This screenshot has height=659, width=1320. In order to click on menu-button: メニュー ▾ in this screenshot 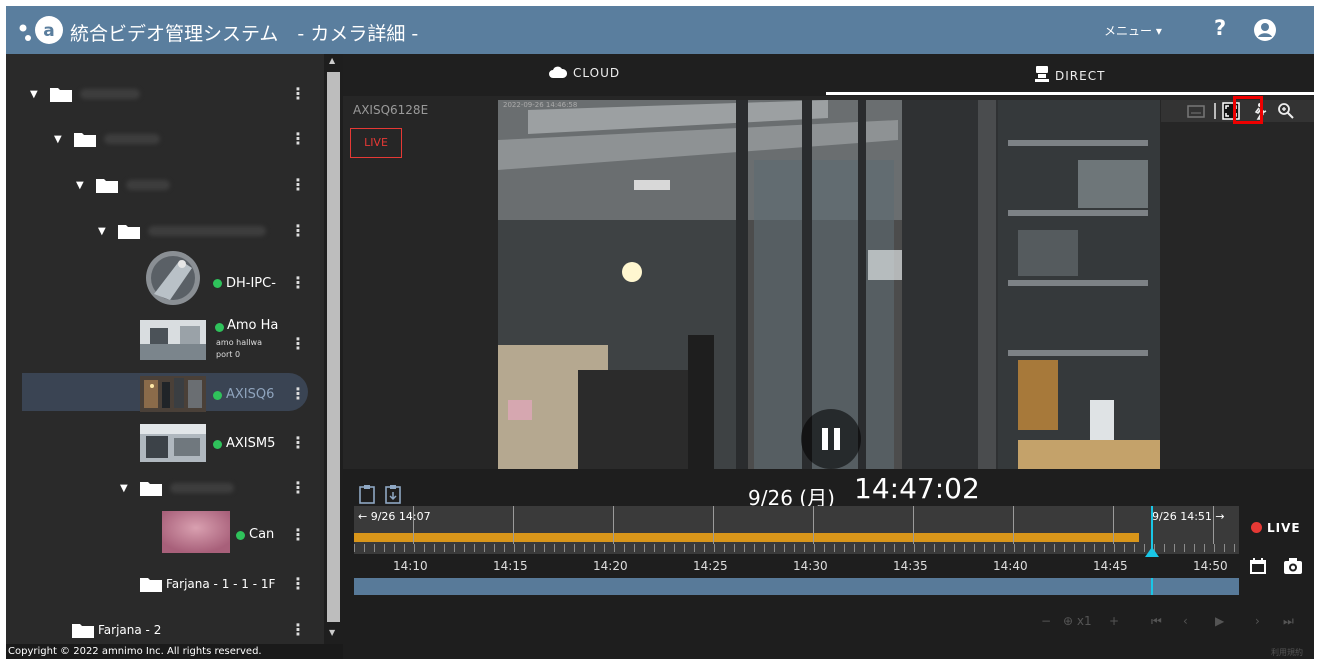, I will do `click(1133, 30)`.